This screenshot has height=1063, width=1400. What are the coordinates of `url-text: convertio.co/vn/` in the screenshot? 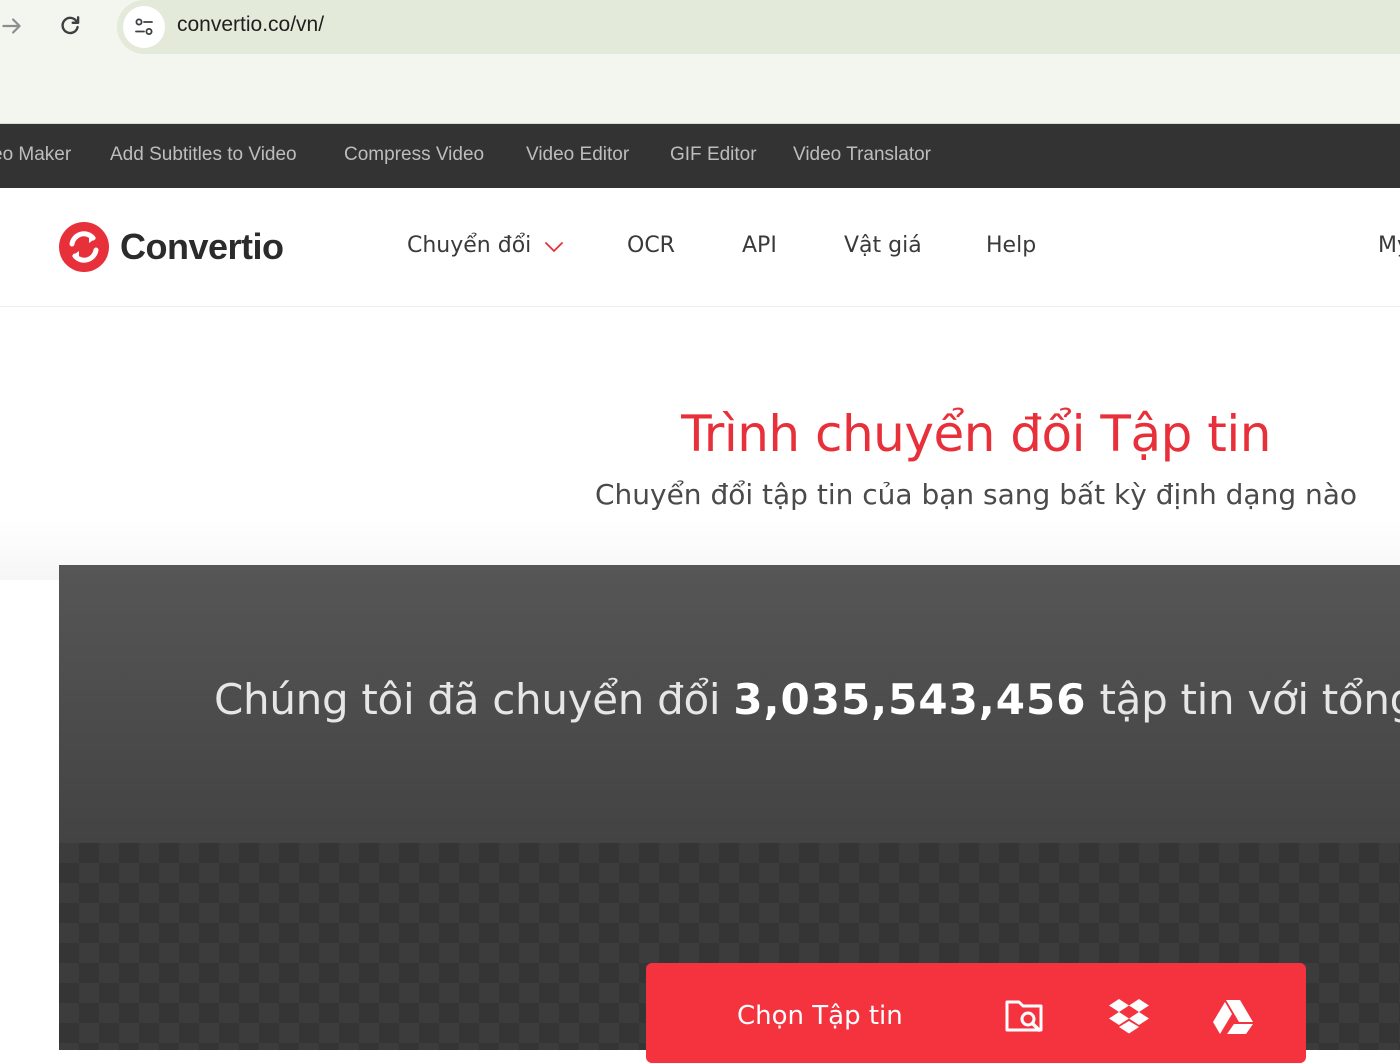 It's located at (250, 25).